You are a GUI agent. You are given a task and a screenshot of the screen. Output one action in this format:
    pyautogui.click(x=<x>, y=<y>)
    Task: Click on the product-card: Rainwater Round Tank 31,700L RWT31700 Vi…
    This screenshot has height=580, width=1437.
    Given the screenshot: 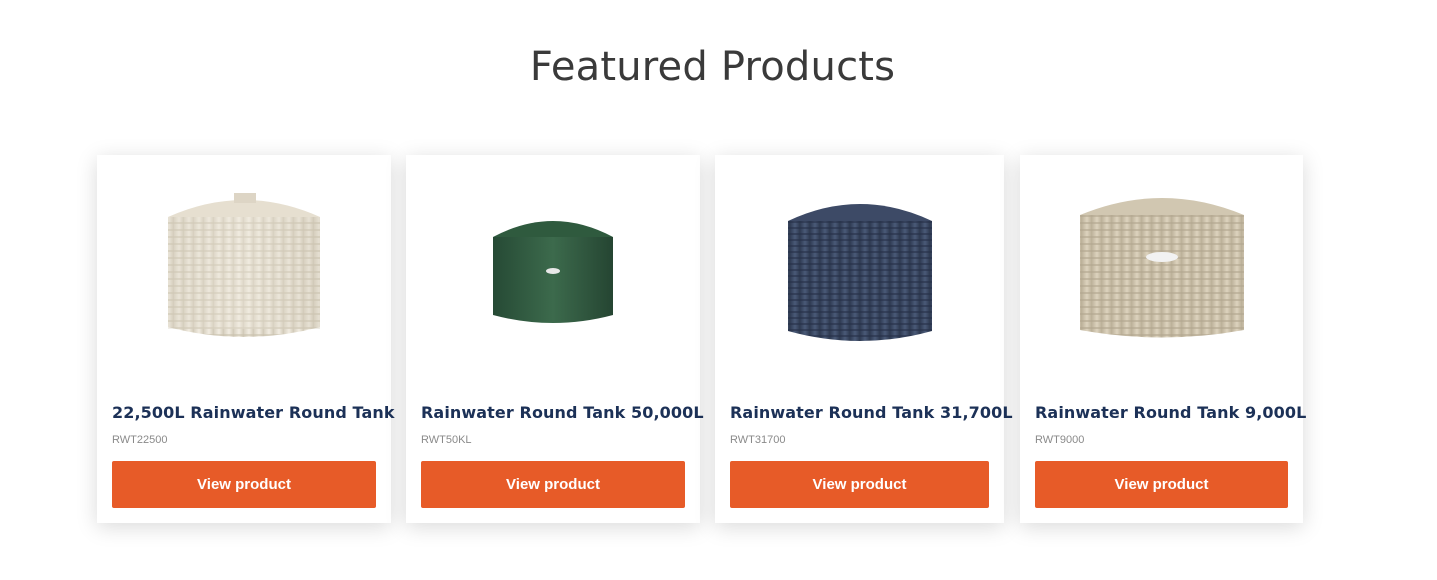 What is the action you would take?
    pyautogui.click(x=864, y=339)
    